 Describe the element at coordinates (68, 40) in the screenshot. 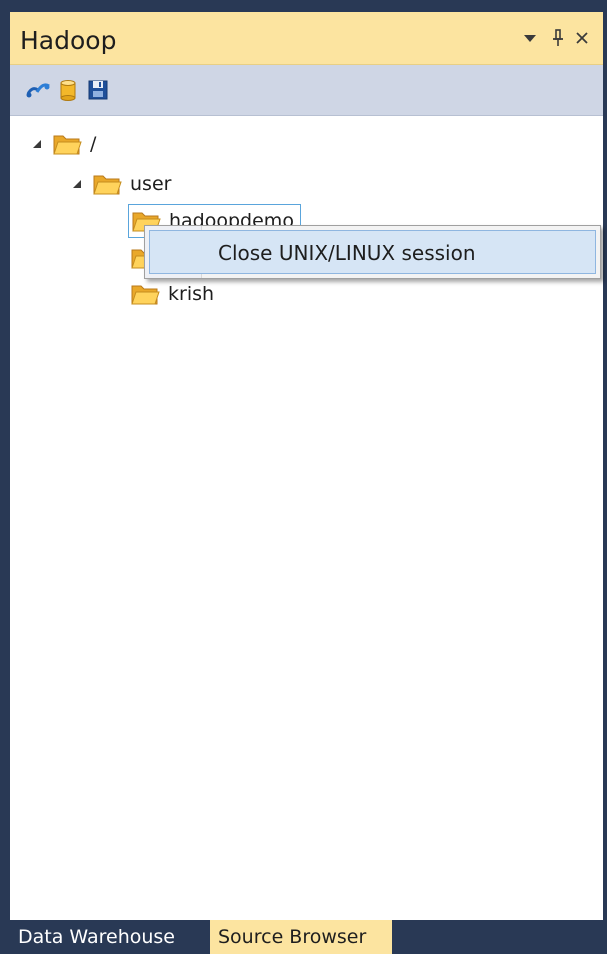

I see `panel-title: Hadoop` at that location.